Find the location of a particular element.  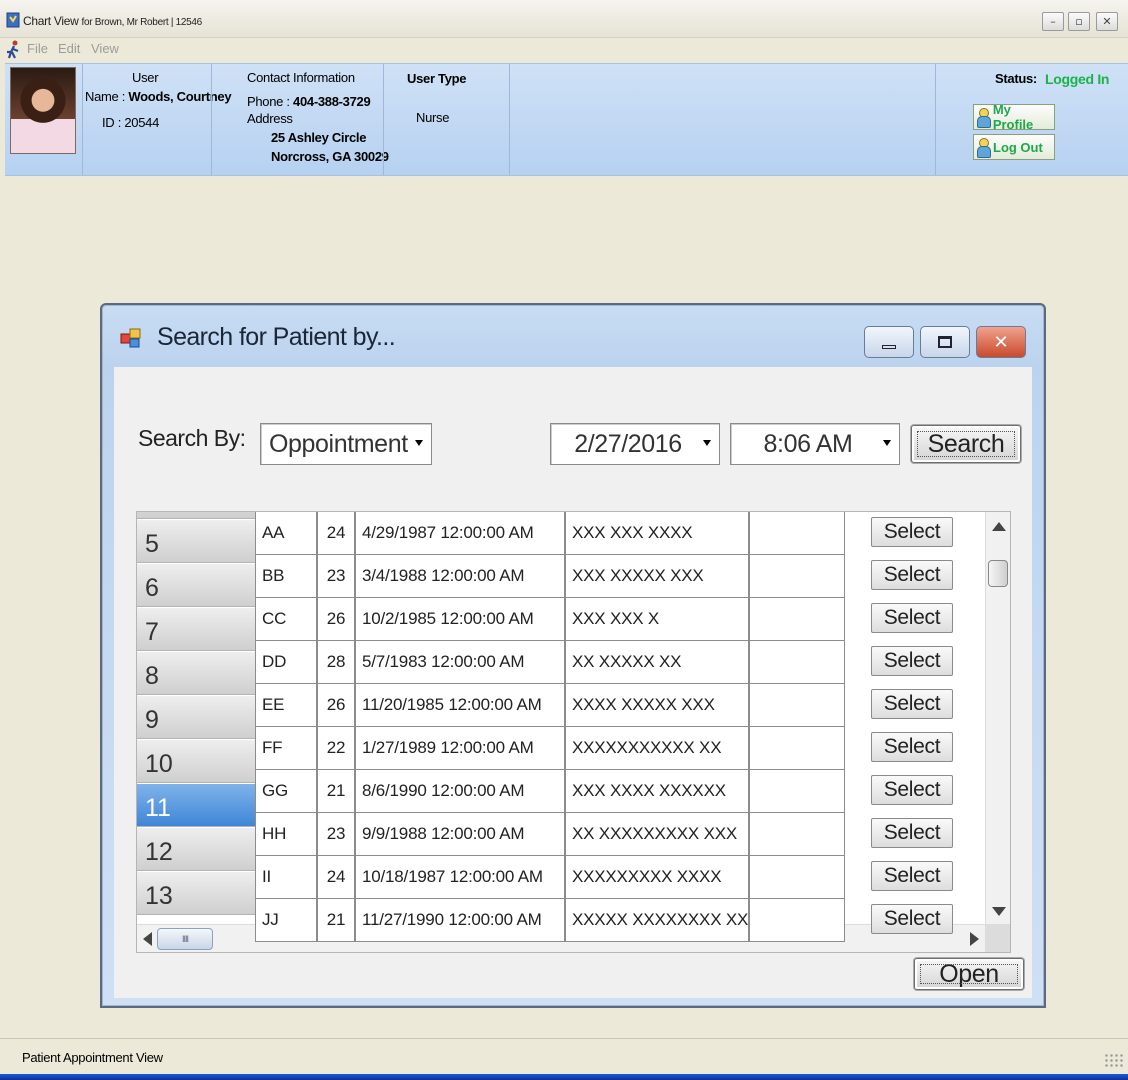

cell-masked: XX XXXXXXXXX XXX is located at coordinates (657, 834).